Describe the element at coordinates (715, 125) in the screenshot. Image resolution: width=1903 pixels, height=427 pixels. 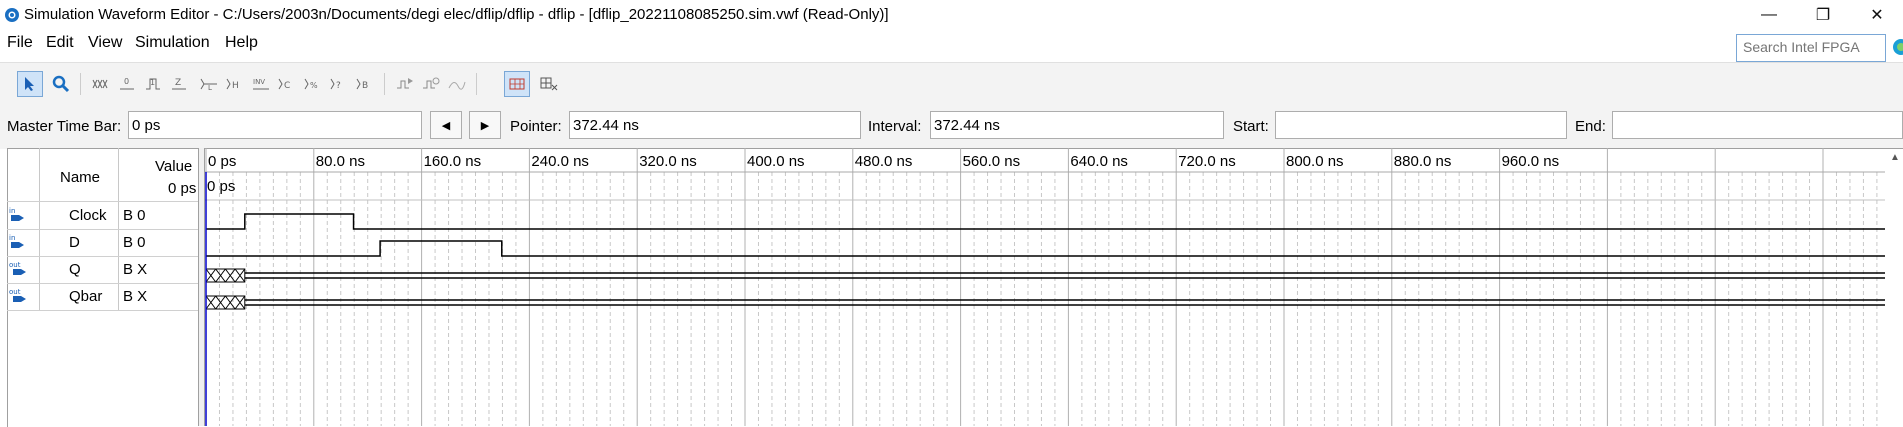
I see `pointer-field: 372.44 ns` at that location.